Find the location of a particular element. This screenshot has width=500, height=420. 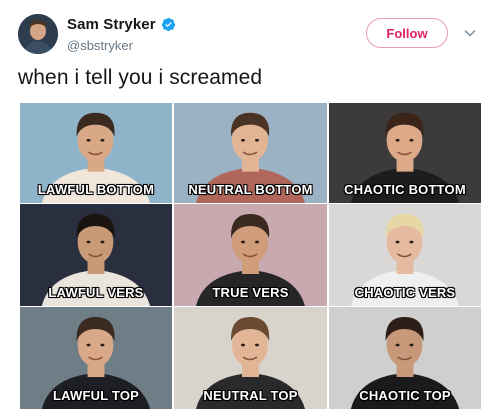

meme-cell: CHAOTIC VERS is located at coordinates (405, 255).